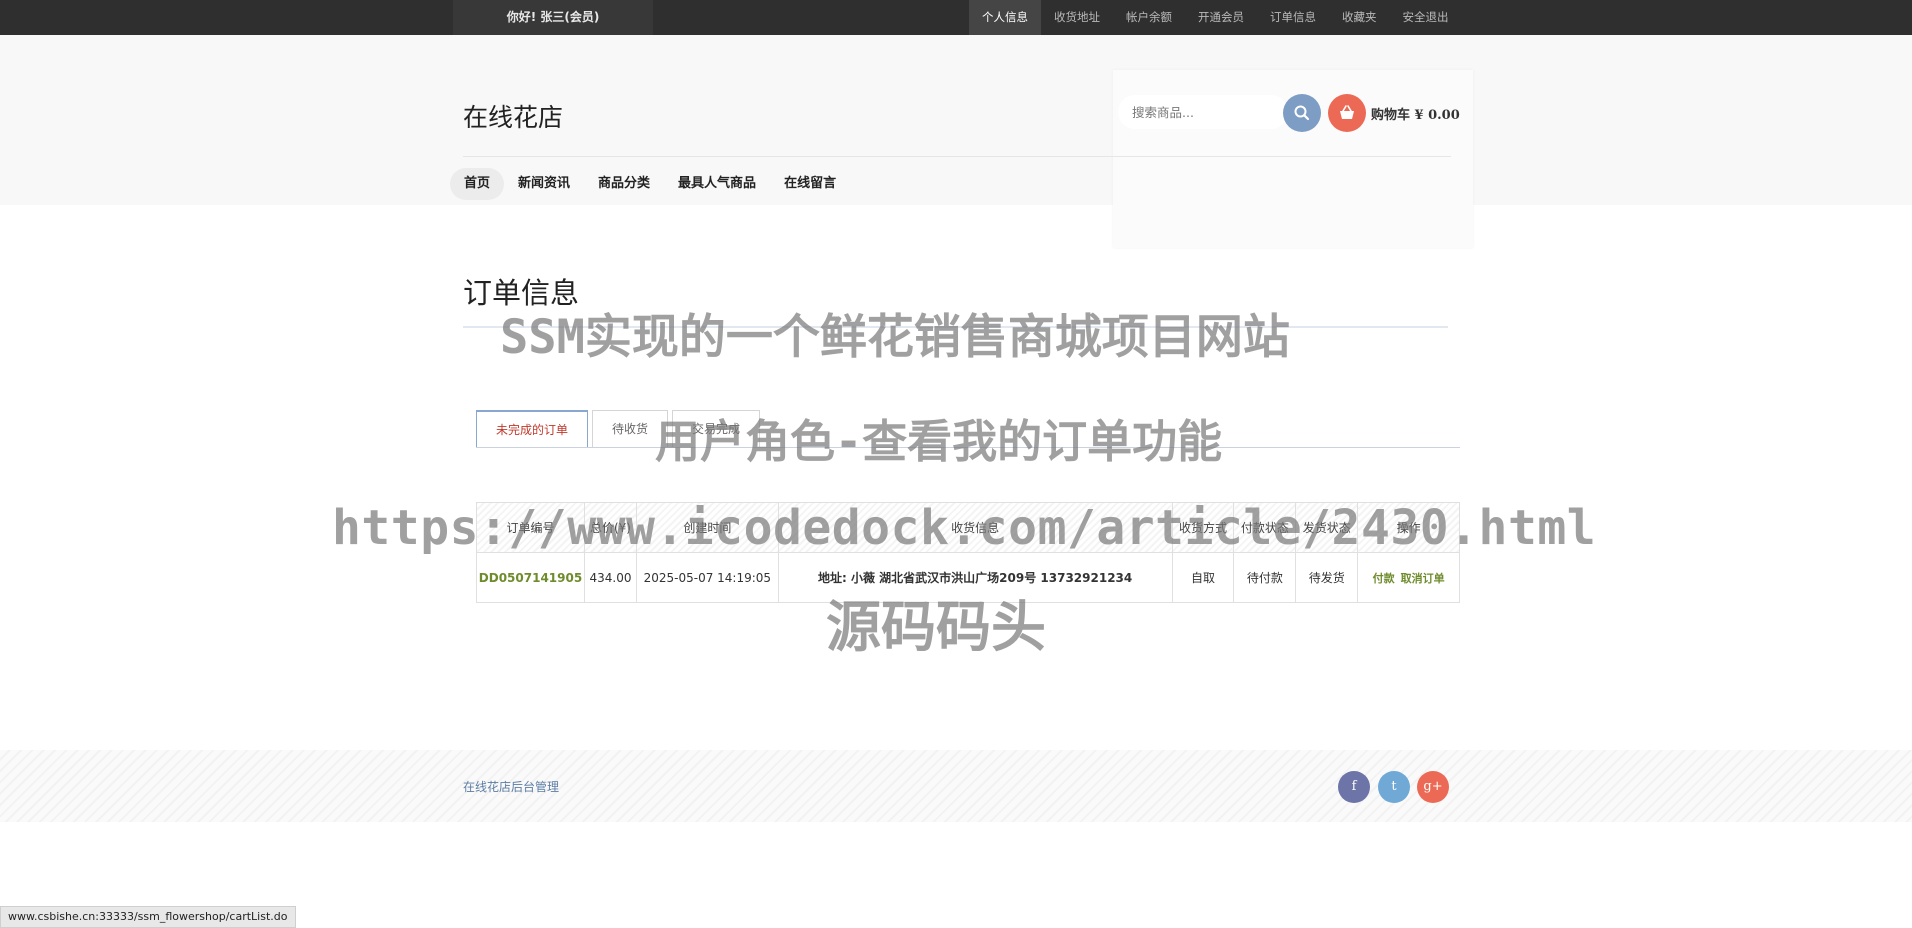  What do you see at coordinates (957, 156) in the screenshot?
I see `header-divider` at bounding box center [957, 156].